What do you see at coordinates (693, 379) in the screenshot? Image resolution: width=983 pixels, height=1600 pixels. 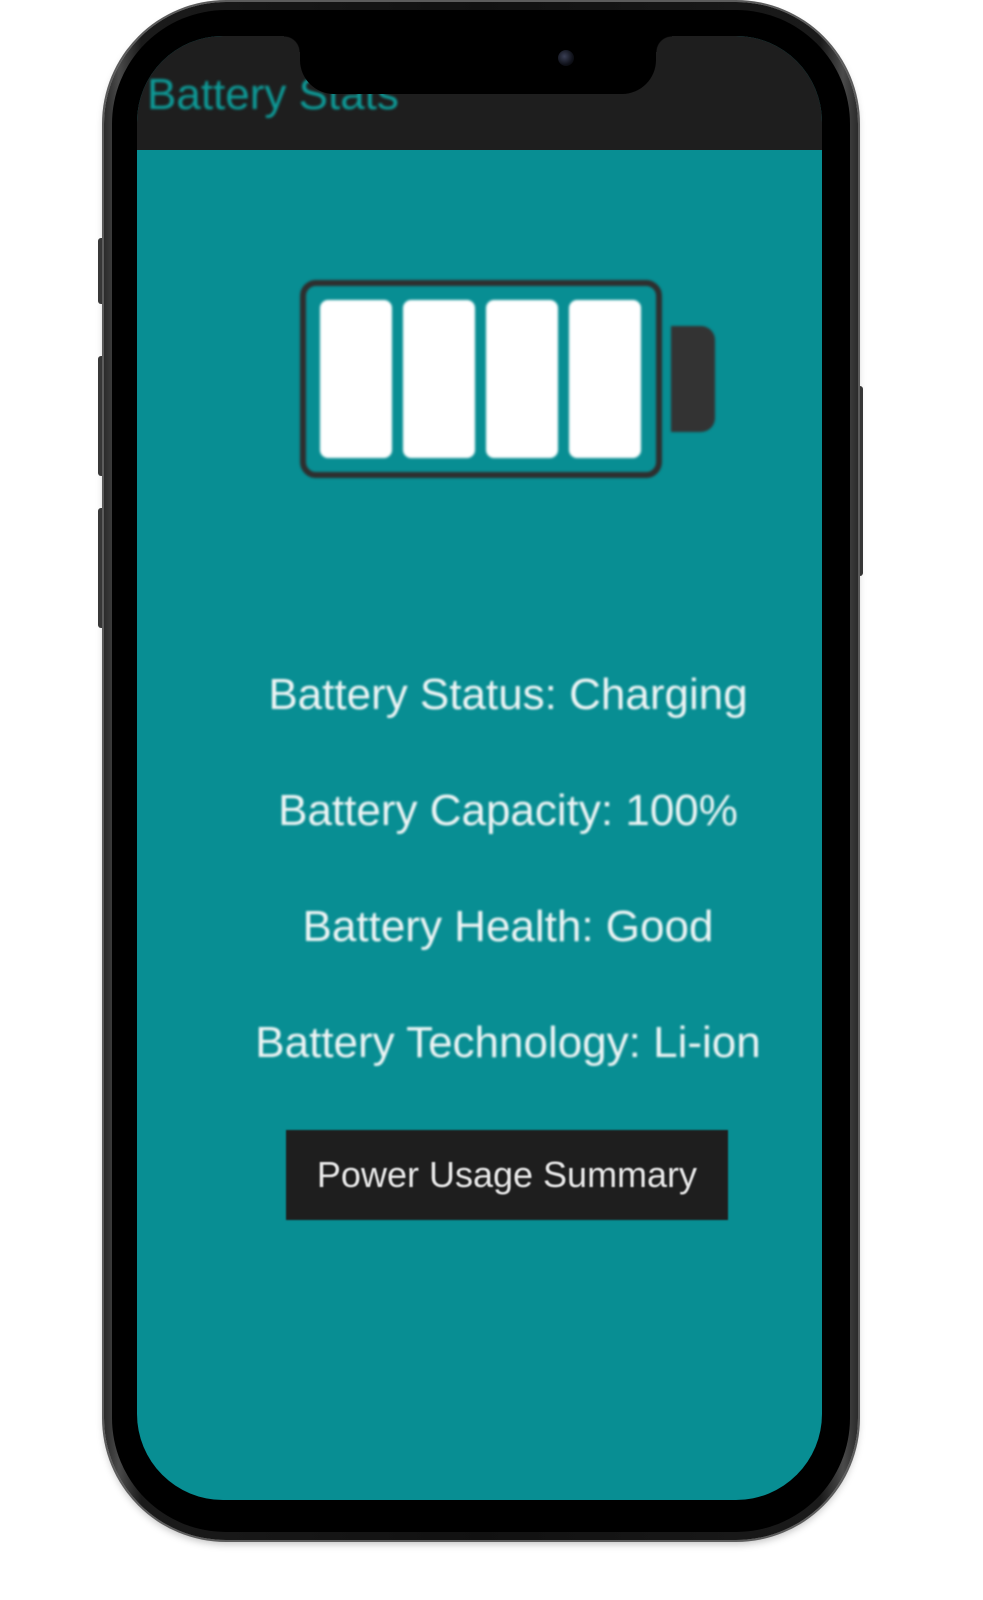 I see `battery-terminal` at bounding box center [693, 379].